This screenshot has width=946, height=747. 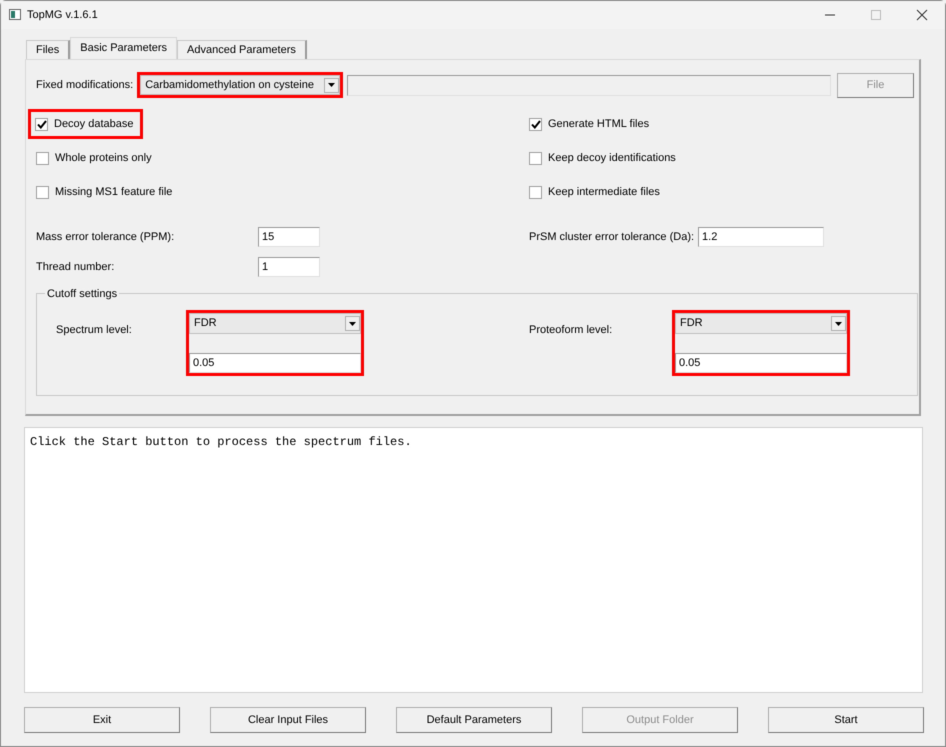 I want to click on text-field: 1.2, so click(x=761, y=237).